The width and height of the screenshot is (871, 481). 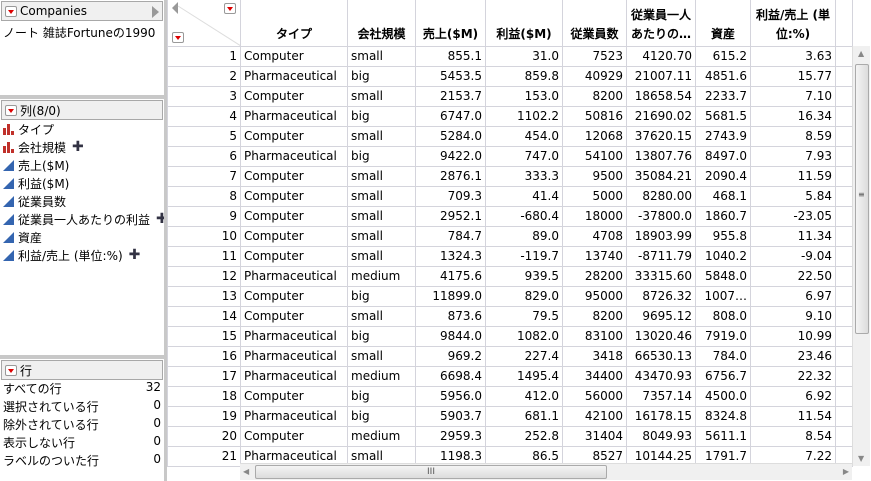 What do you see at coordinates (723, 336) in the screenshot?
I see `table-cell: 7919.0` at bounding box center [723, 336].